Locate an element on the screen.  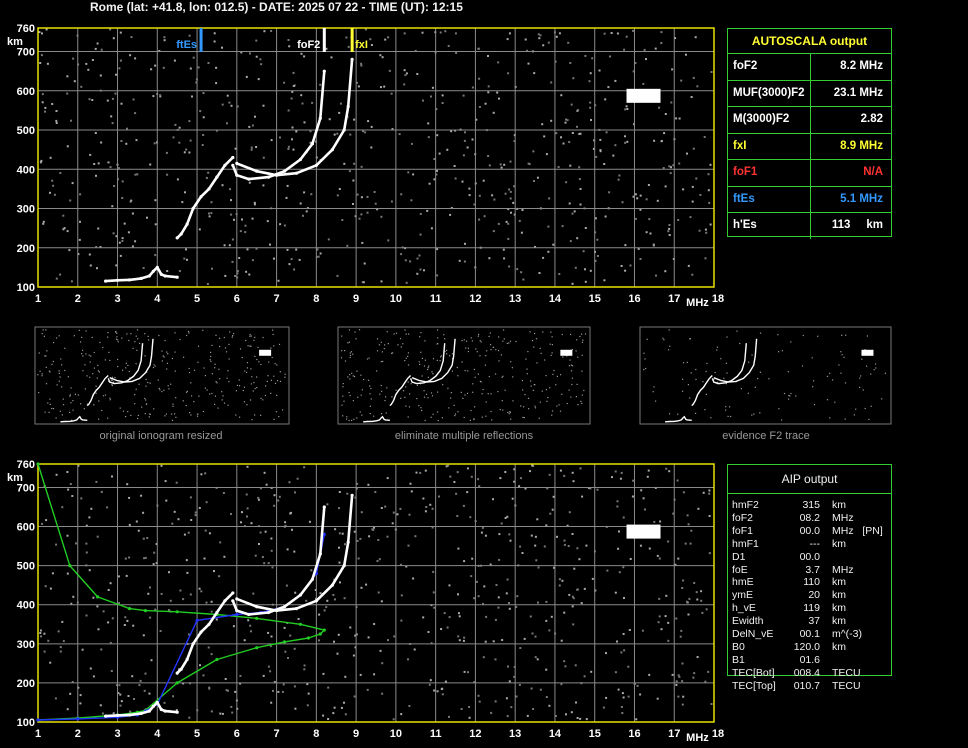
autoscala-value: 2.82 is located at coordinates (871, 119).